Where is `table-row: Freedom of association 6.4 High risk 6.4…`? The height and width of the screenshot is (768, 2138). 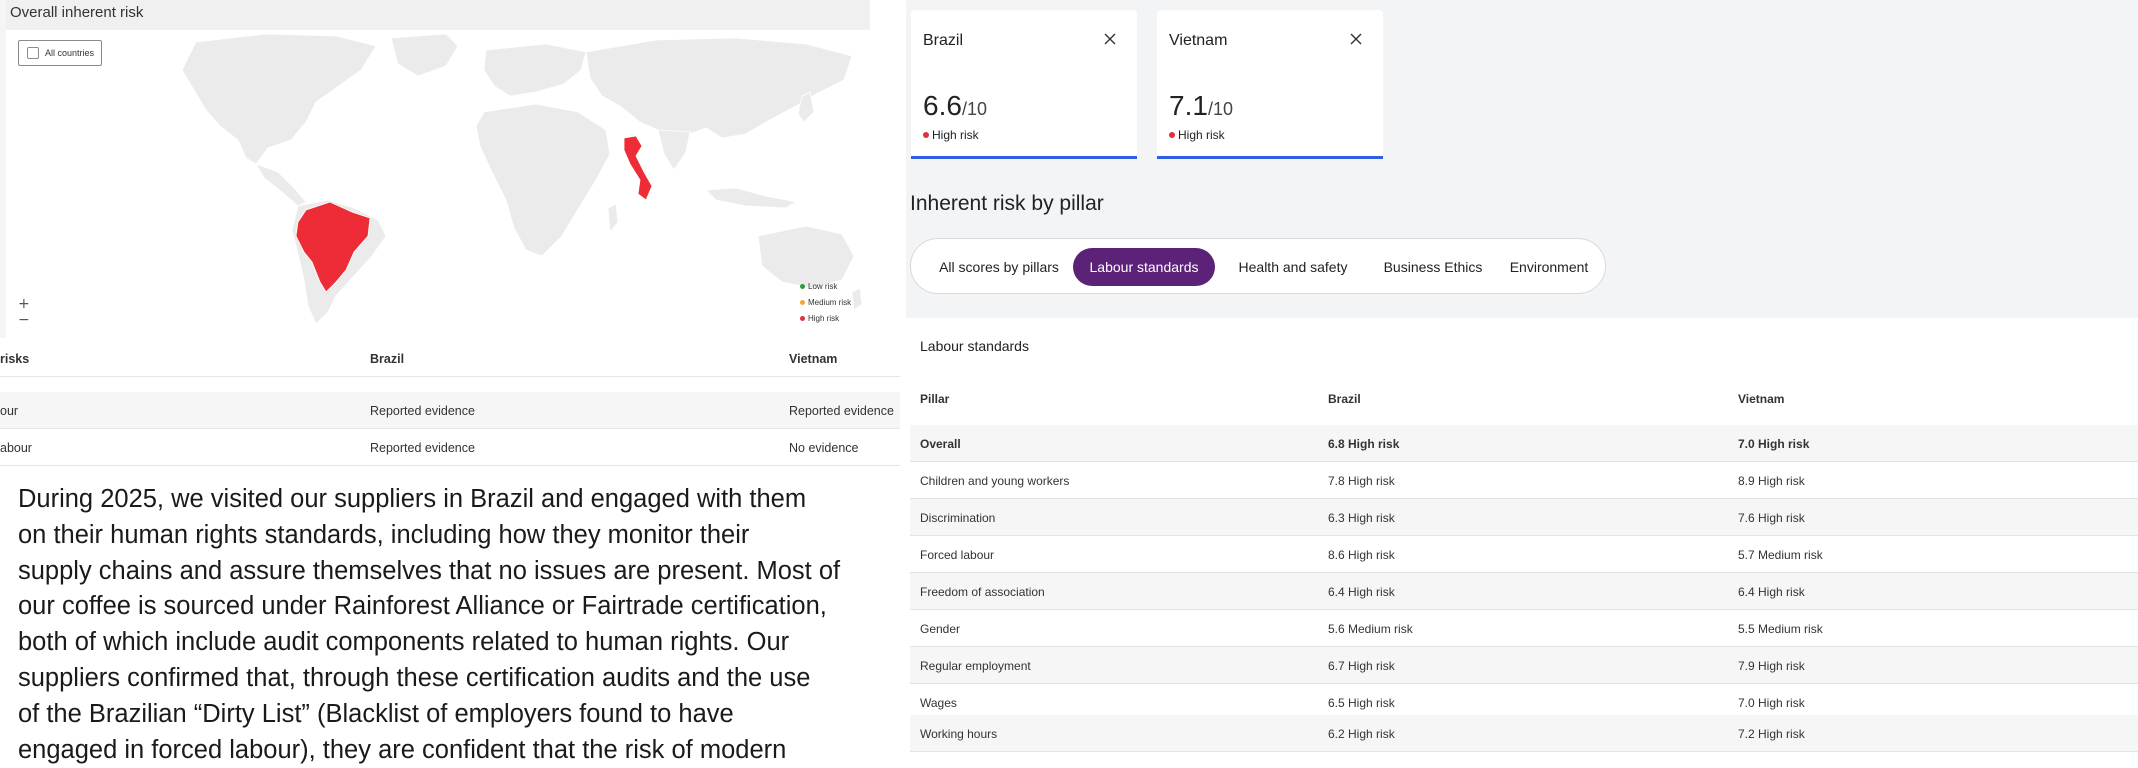 table-row: Freedom of association 6.4 High risk 6.4… is located at coordinates (1524, 591).